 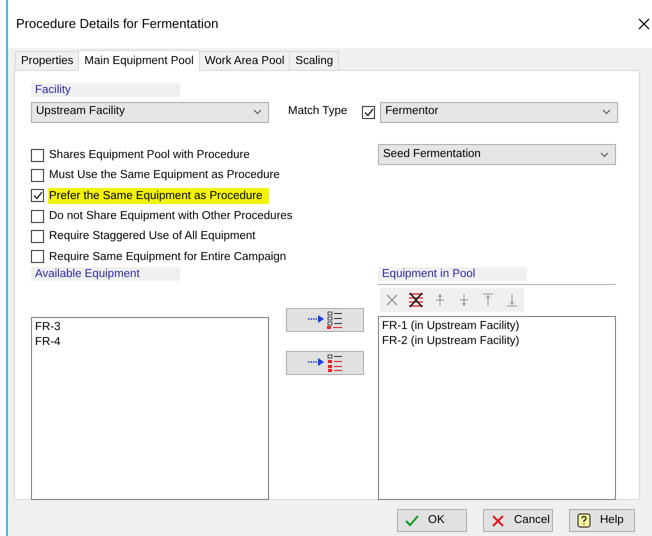 I want to click on group-label: Equipment in Pool, so click(x=452, y=273).